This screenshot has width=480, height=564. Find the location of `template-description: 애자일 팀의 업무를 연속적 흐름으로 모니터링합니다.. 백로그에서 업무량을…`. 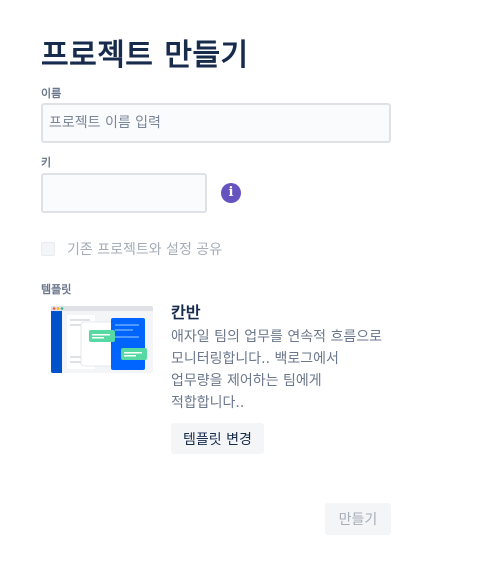

template-description: 애자일 팀의 업무를 연속적 흐름으로 모니터링합니다.. 백로그에서 업무량을… is located at coordinates (276, 370).